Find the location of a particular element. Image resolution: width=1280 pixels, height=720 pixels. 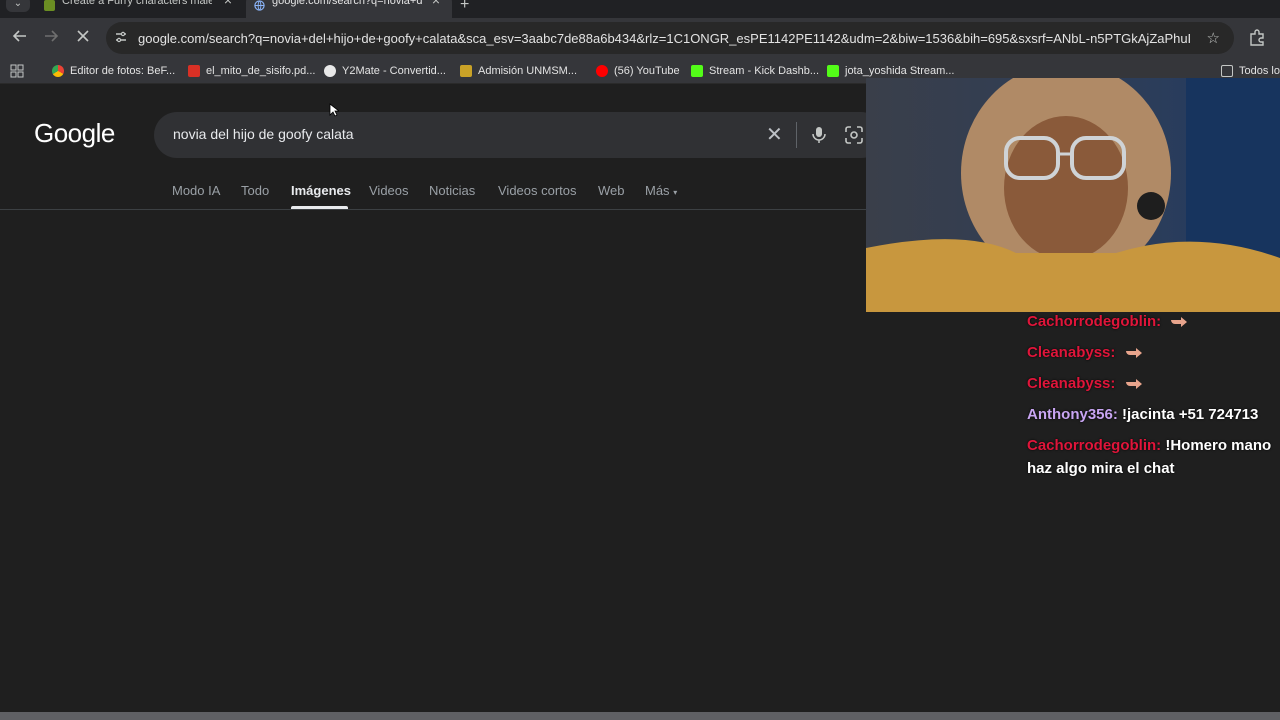

active-tab-indicator is located at coordinates (319, 207).